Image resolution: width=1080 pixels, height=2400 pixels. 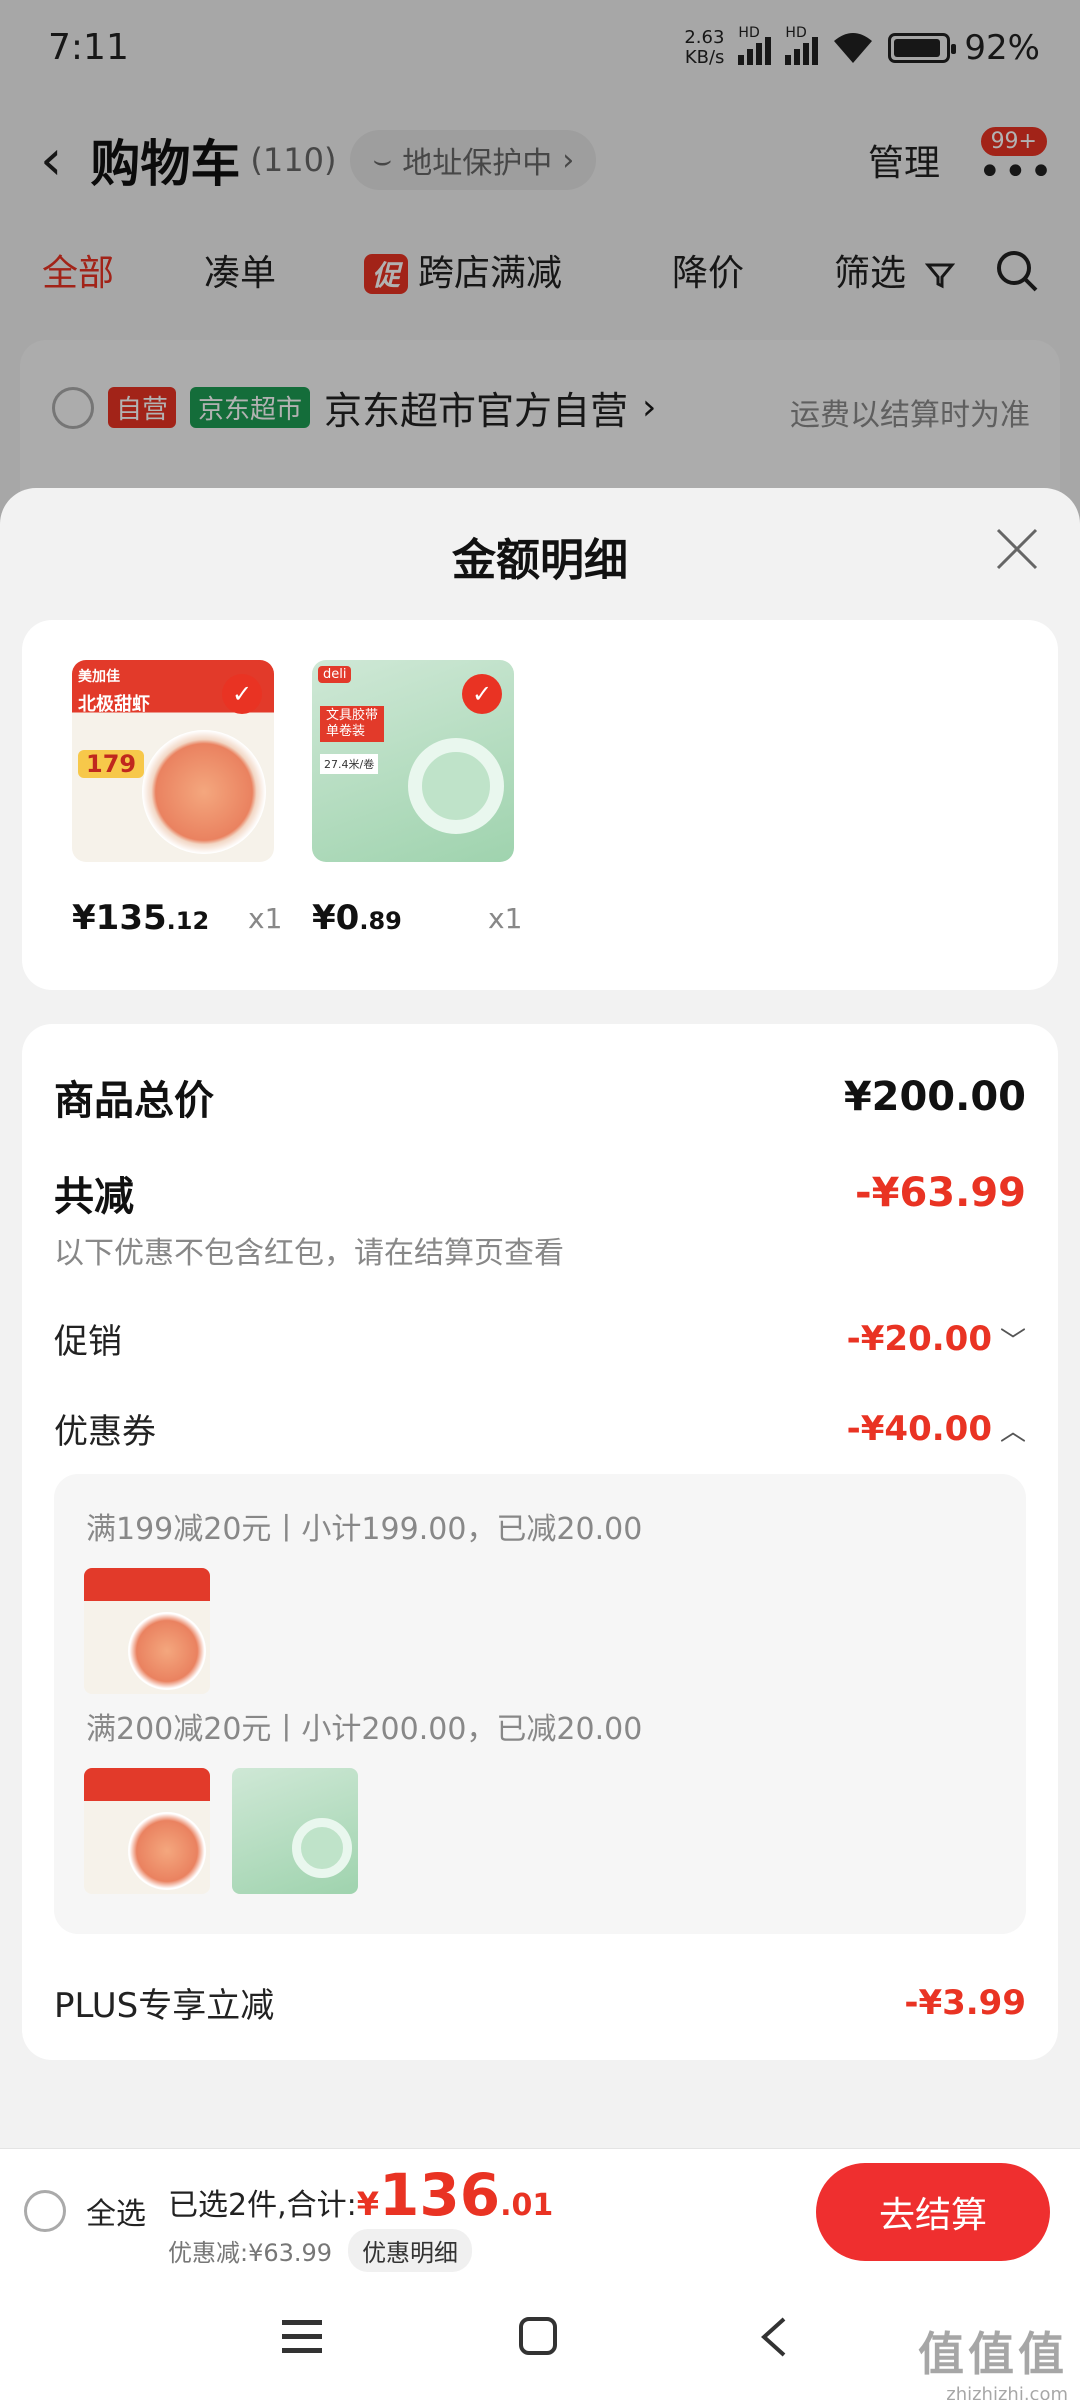 What do you see at coordinates (1012, 1341) in the screenshot?
I see `chevron-down-icon: ﹀` at bounding box center [1012, 1341].